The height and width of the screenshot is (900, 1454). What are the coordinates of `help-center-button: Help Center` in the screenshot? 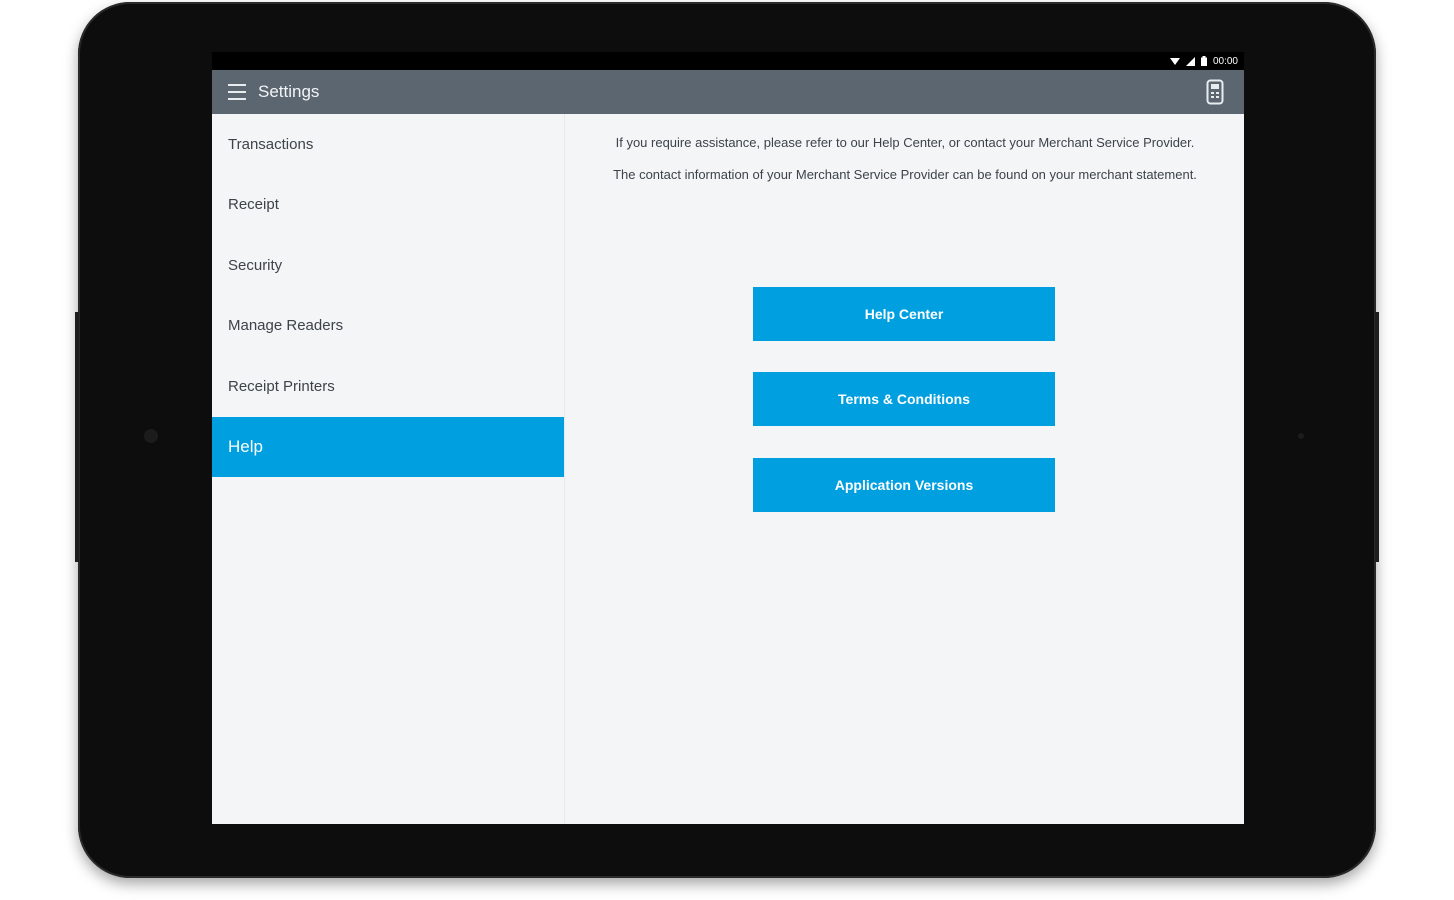 It's located at (904, 314).